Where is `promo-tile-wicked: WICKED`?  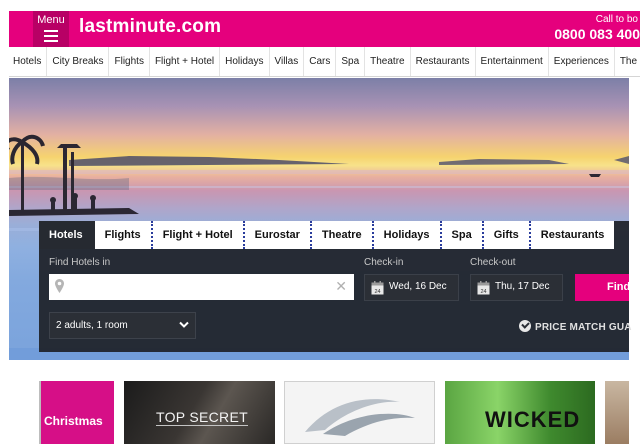 promo-tile-wicked: WICKED is located at coordinates (520, 412).